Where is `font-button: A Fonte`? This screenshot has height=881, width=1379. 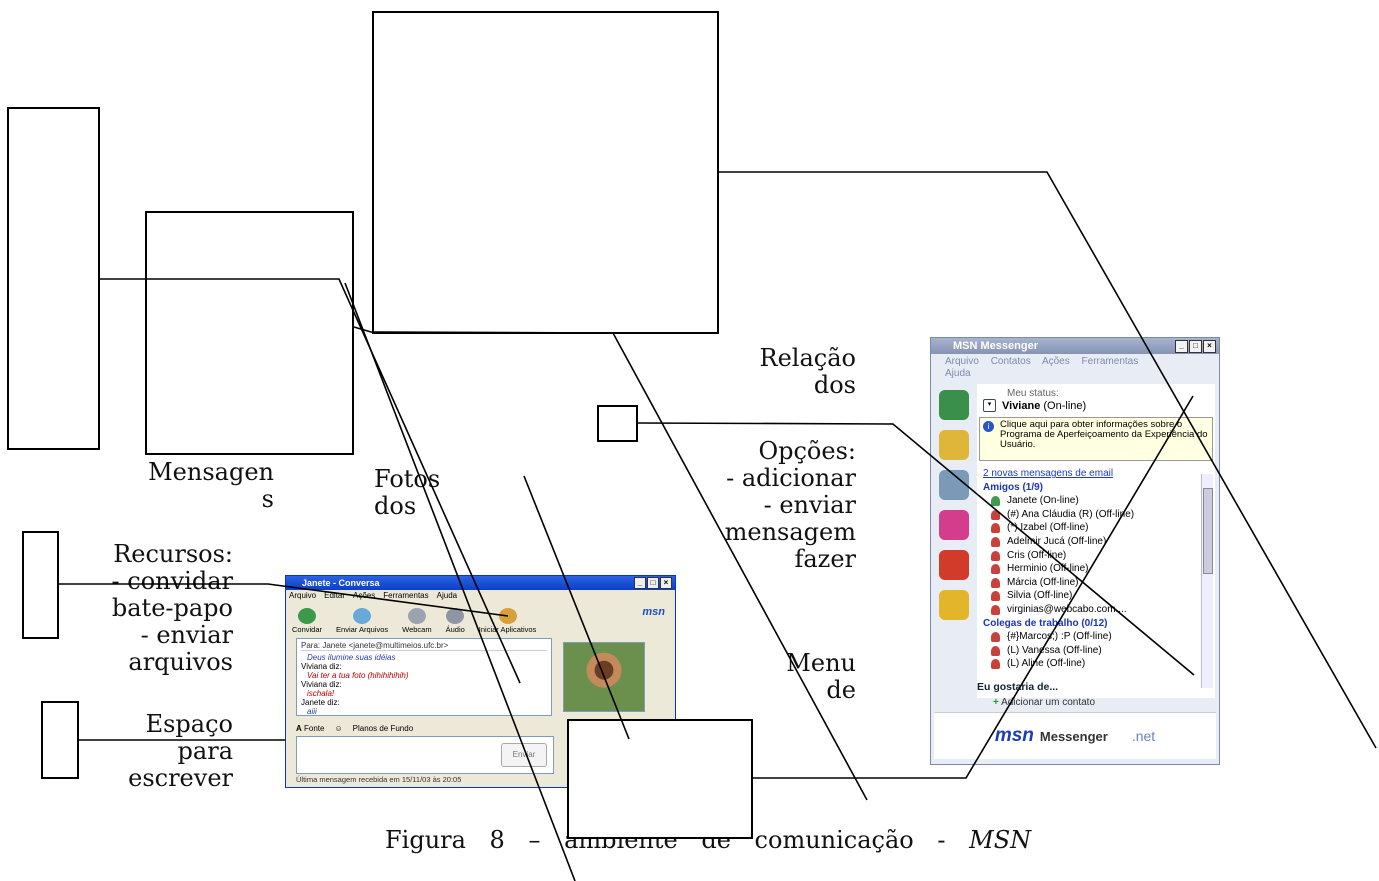 font-button: A Fonte is located at coordinates (310, 729).